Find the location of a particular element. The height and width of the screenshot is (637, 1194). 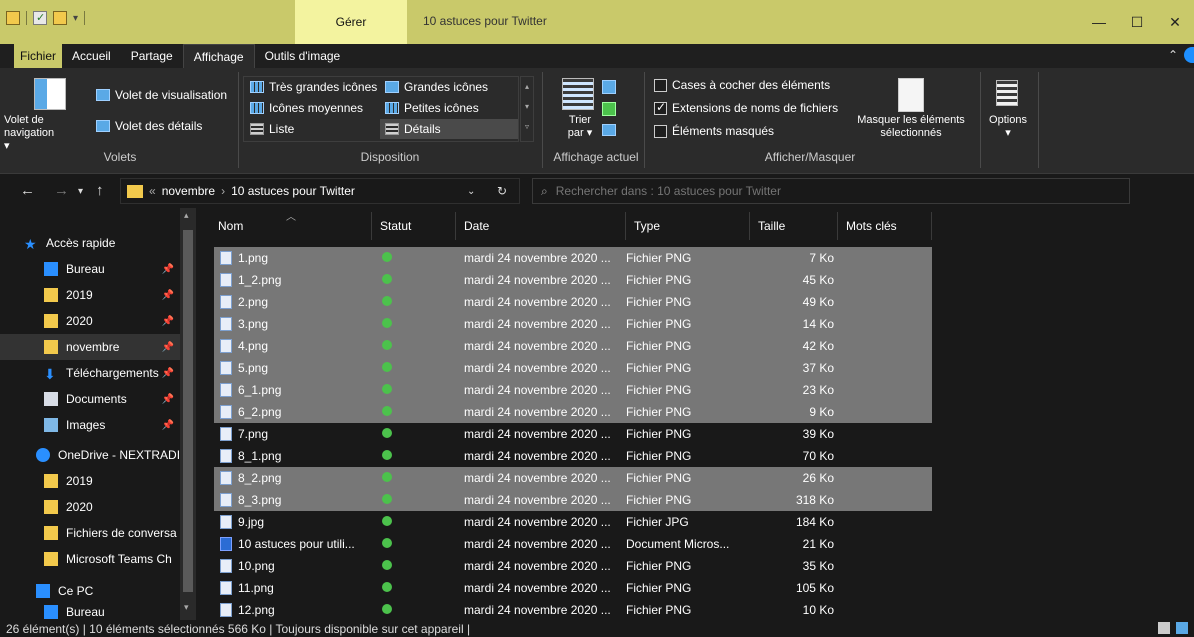

add-columns-icon is located at coordinates (609, 109).